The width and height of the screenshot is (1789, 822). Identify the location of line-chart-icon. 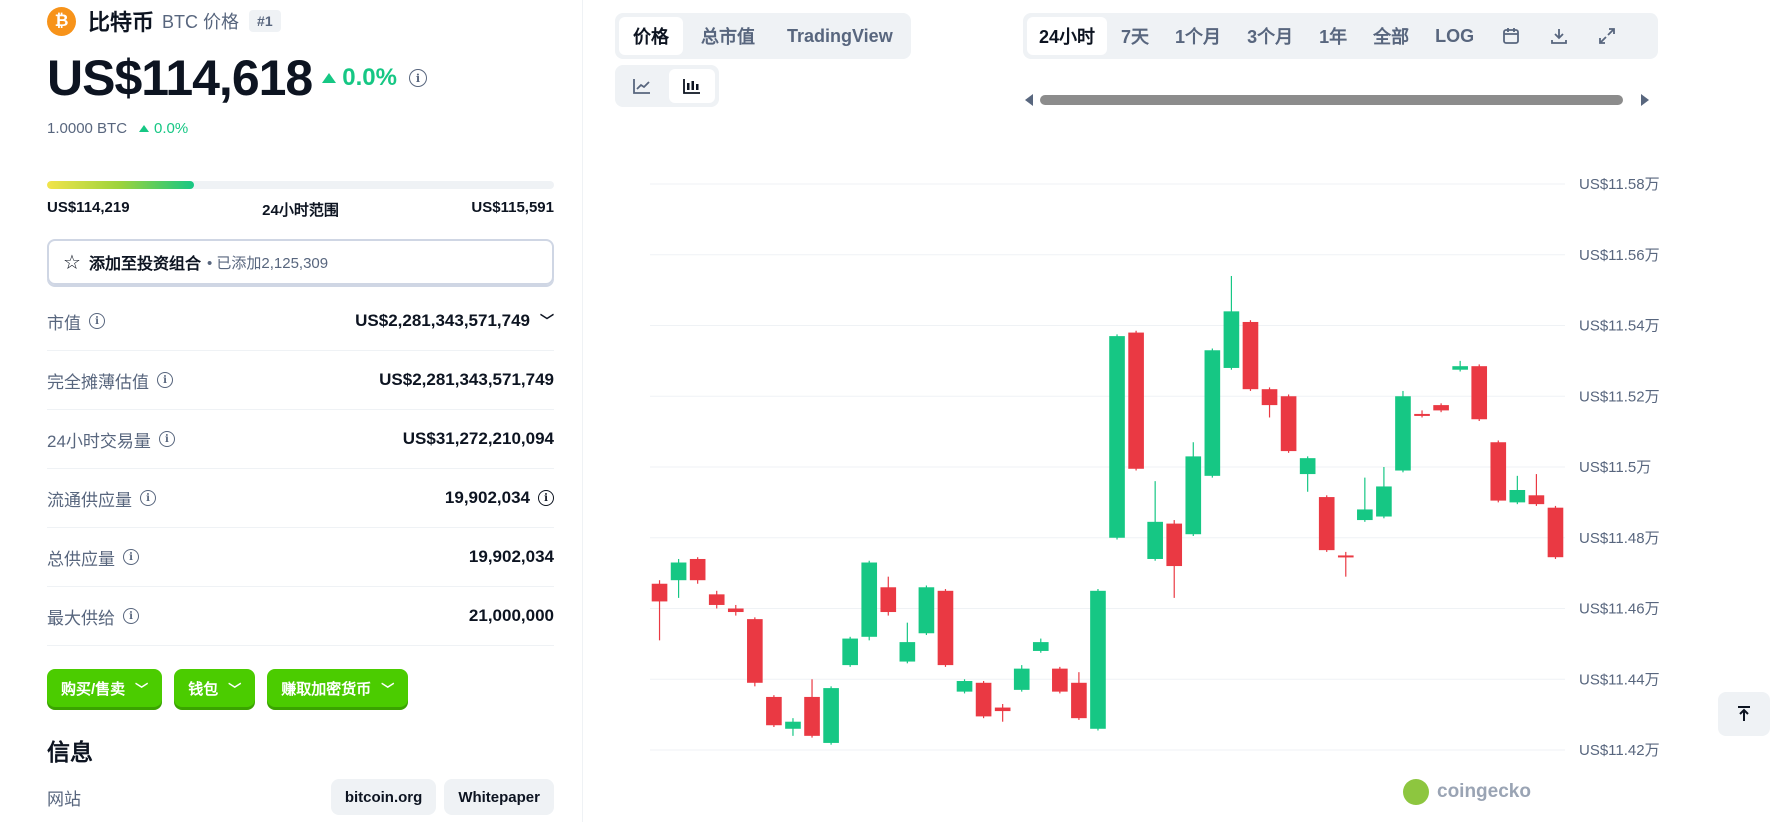
(641, 86).